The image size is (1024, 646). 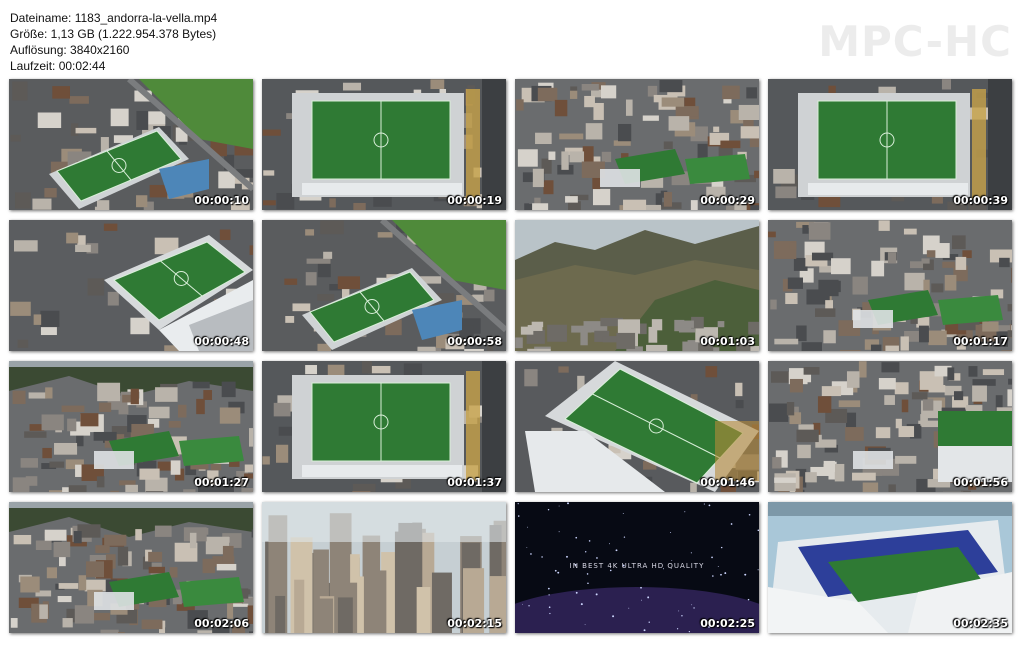 I want to click on thumbnail: 00:01:37, so click(x=384, y=426).